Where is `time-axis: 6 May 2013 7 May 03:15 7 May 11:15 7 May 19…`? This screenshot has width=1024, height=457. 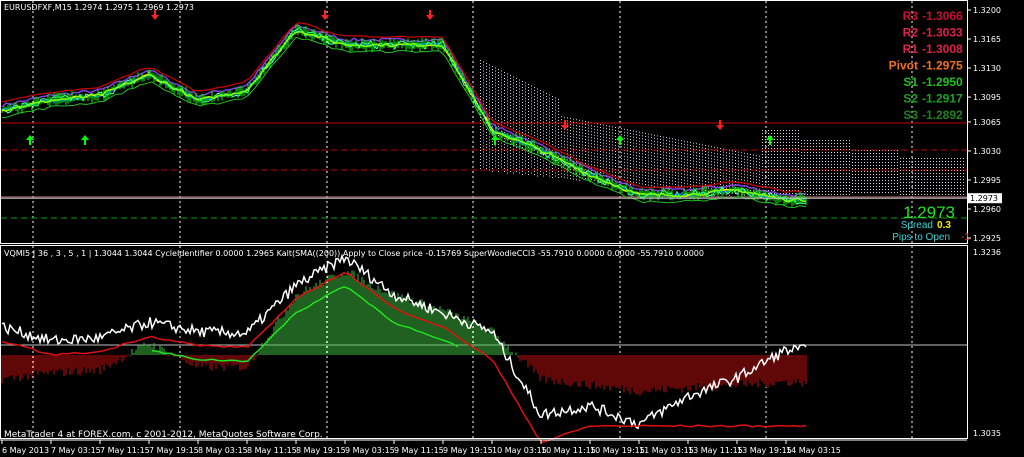
time-axis: 6 May 2013 7 May 03:15 7 May 11:15 7 May 19… is located at coordinates (421, 447).